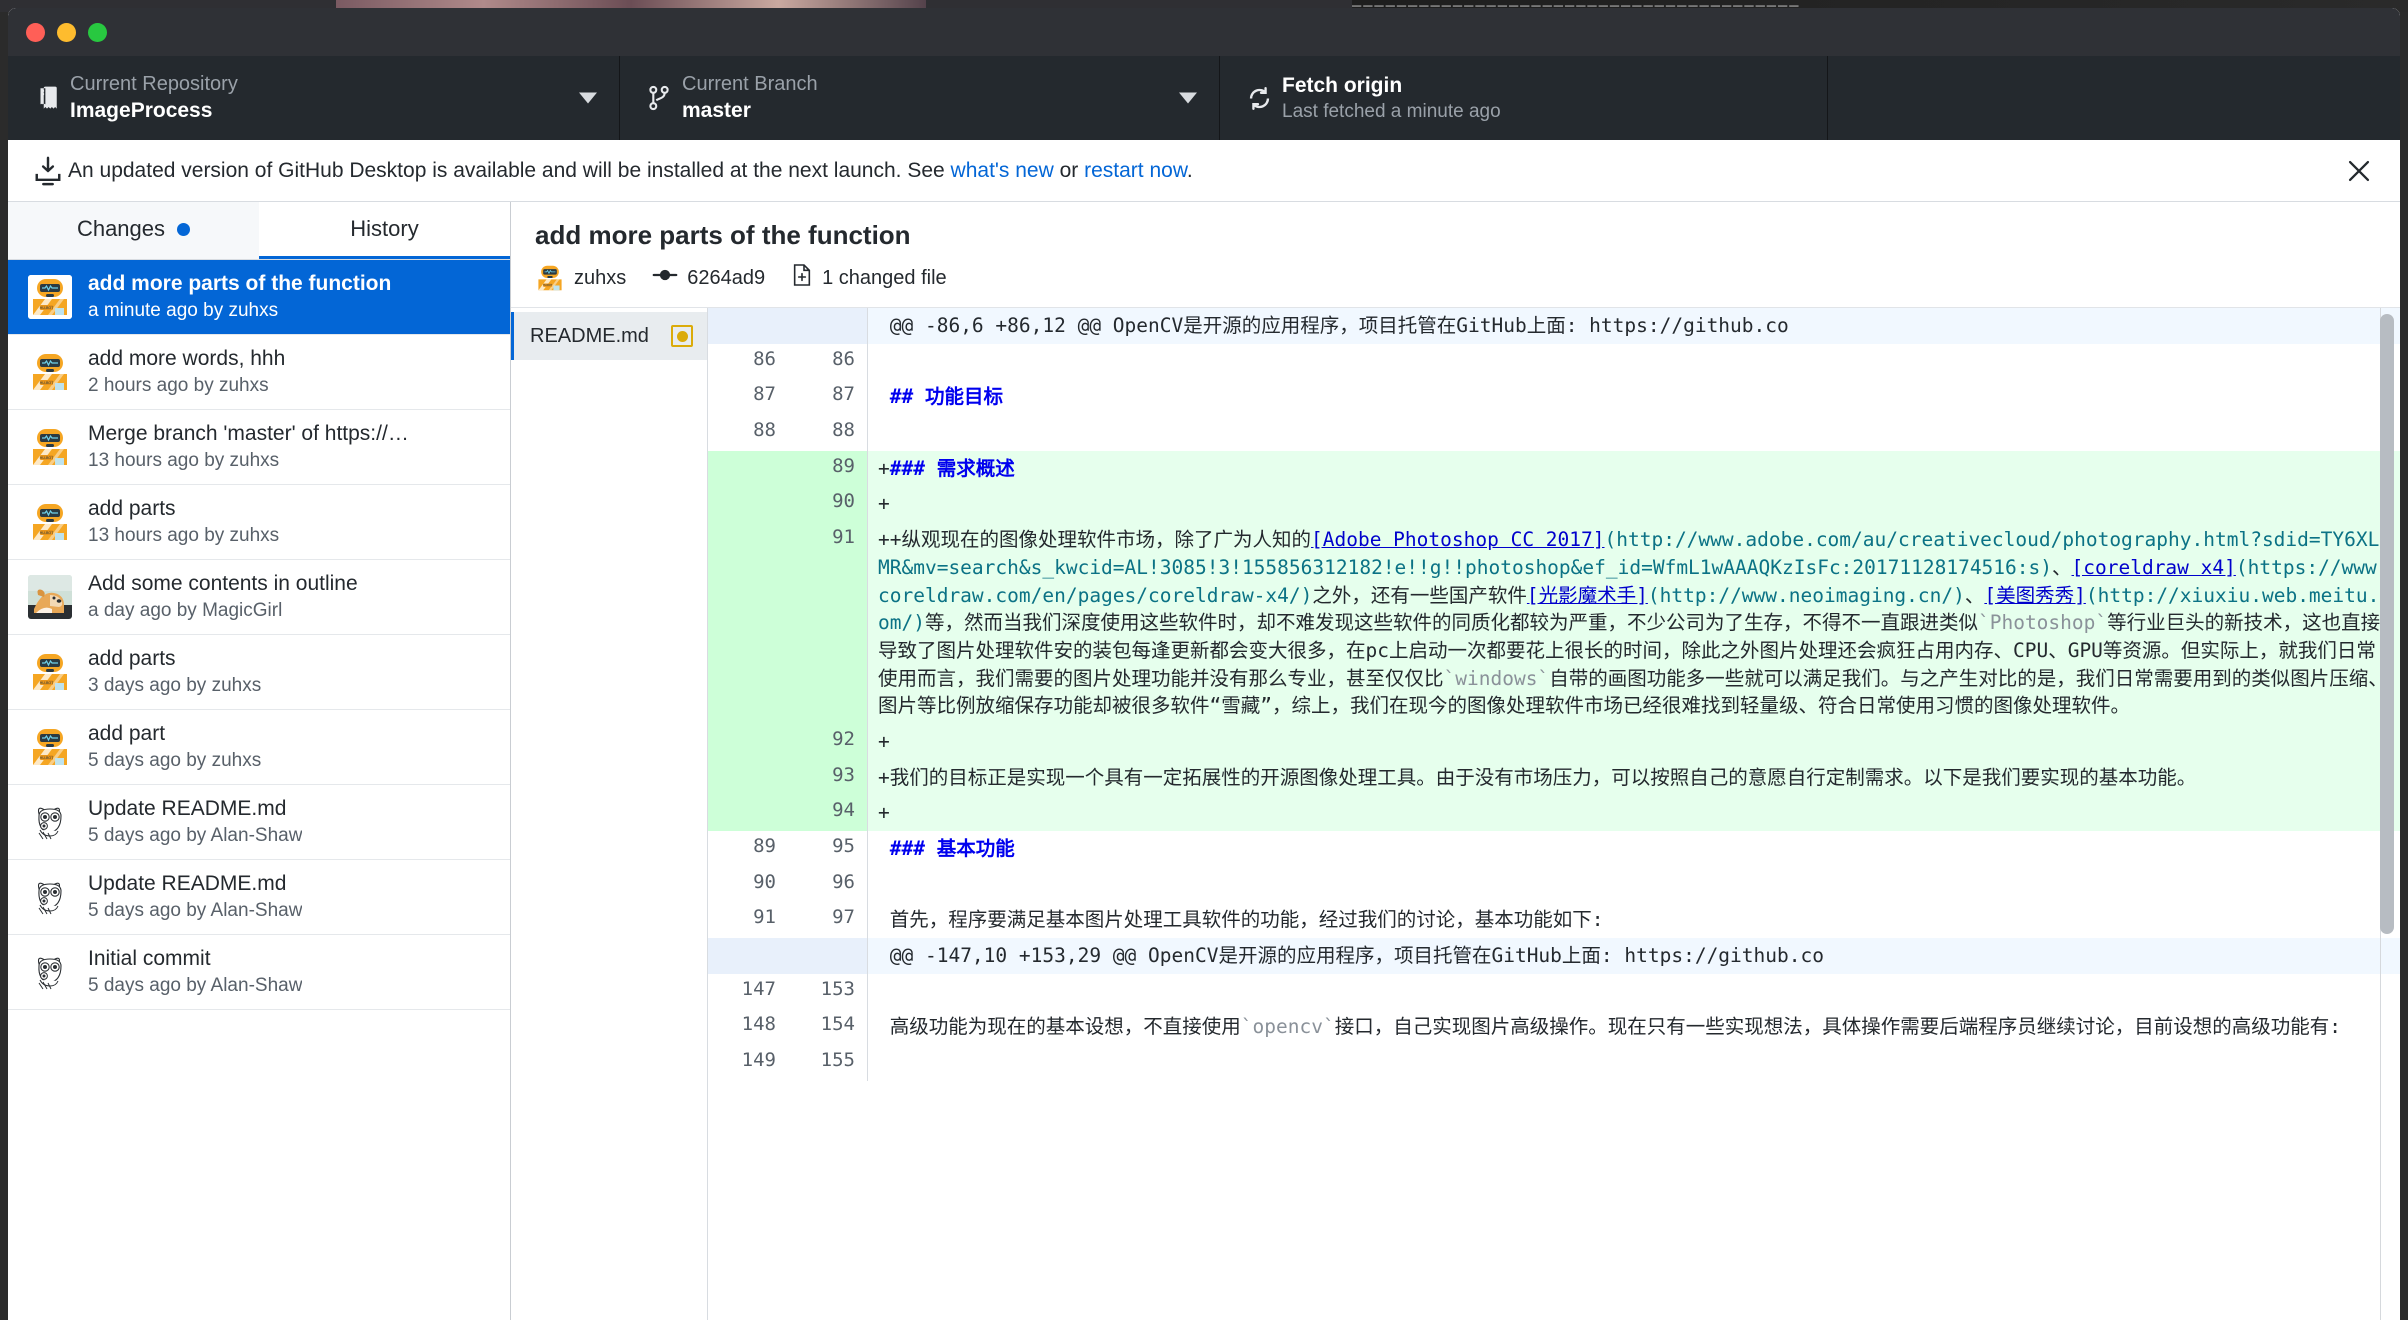 This screenshot has width=2408, height=1320. Describe the element at coordinates (259, 972) in the screenshot. I see `commit-list-item: Initial commit 5 days ago by Alan-Shaw` at that location.